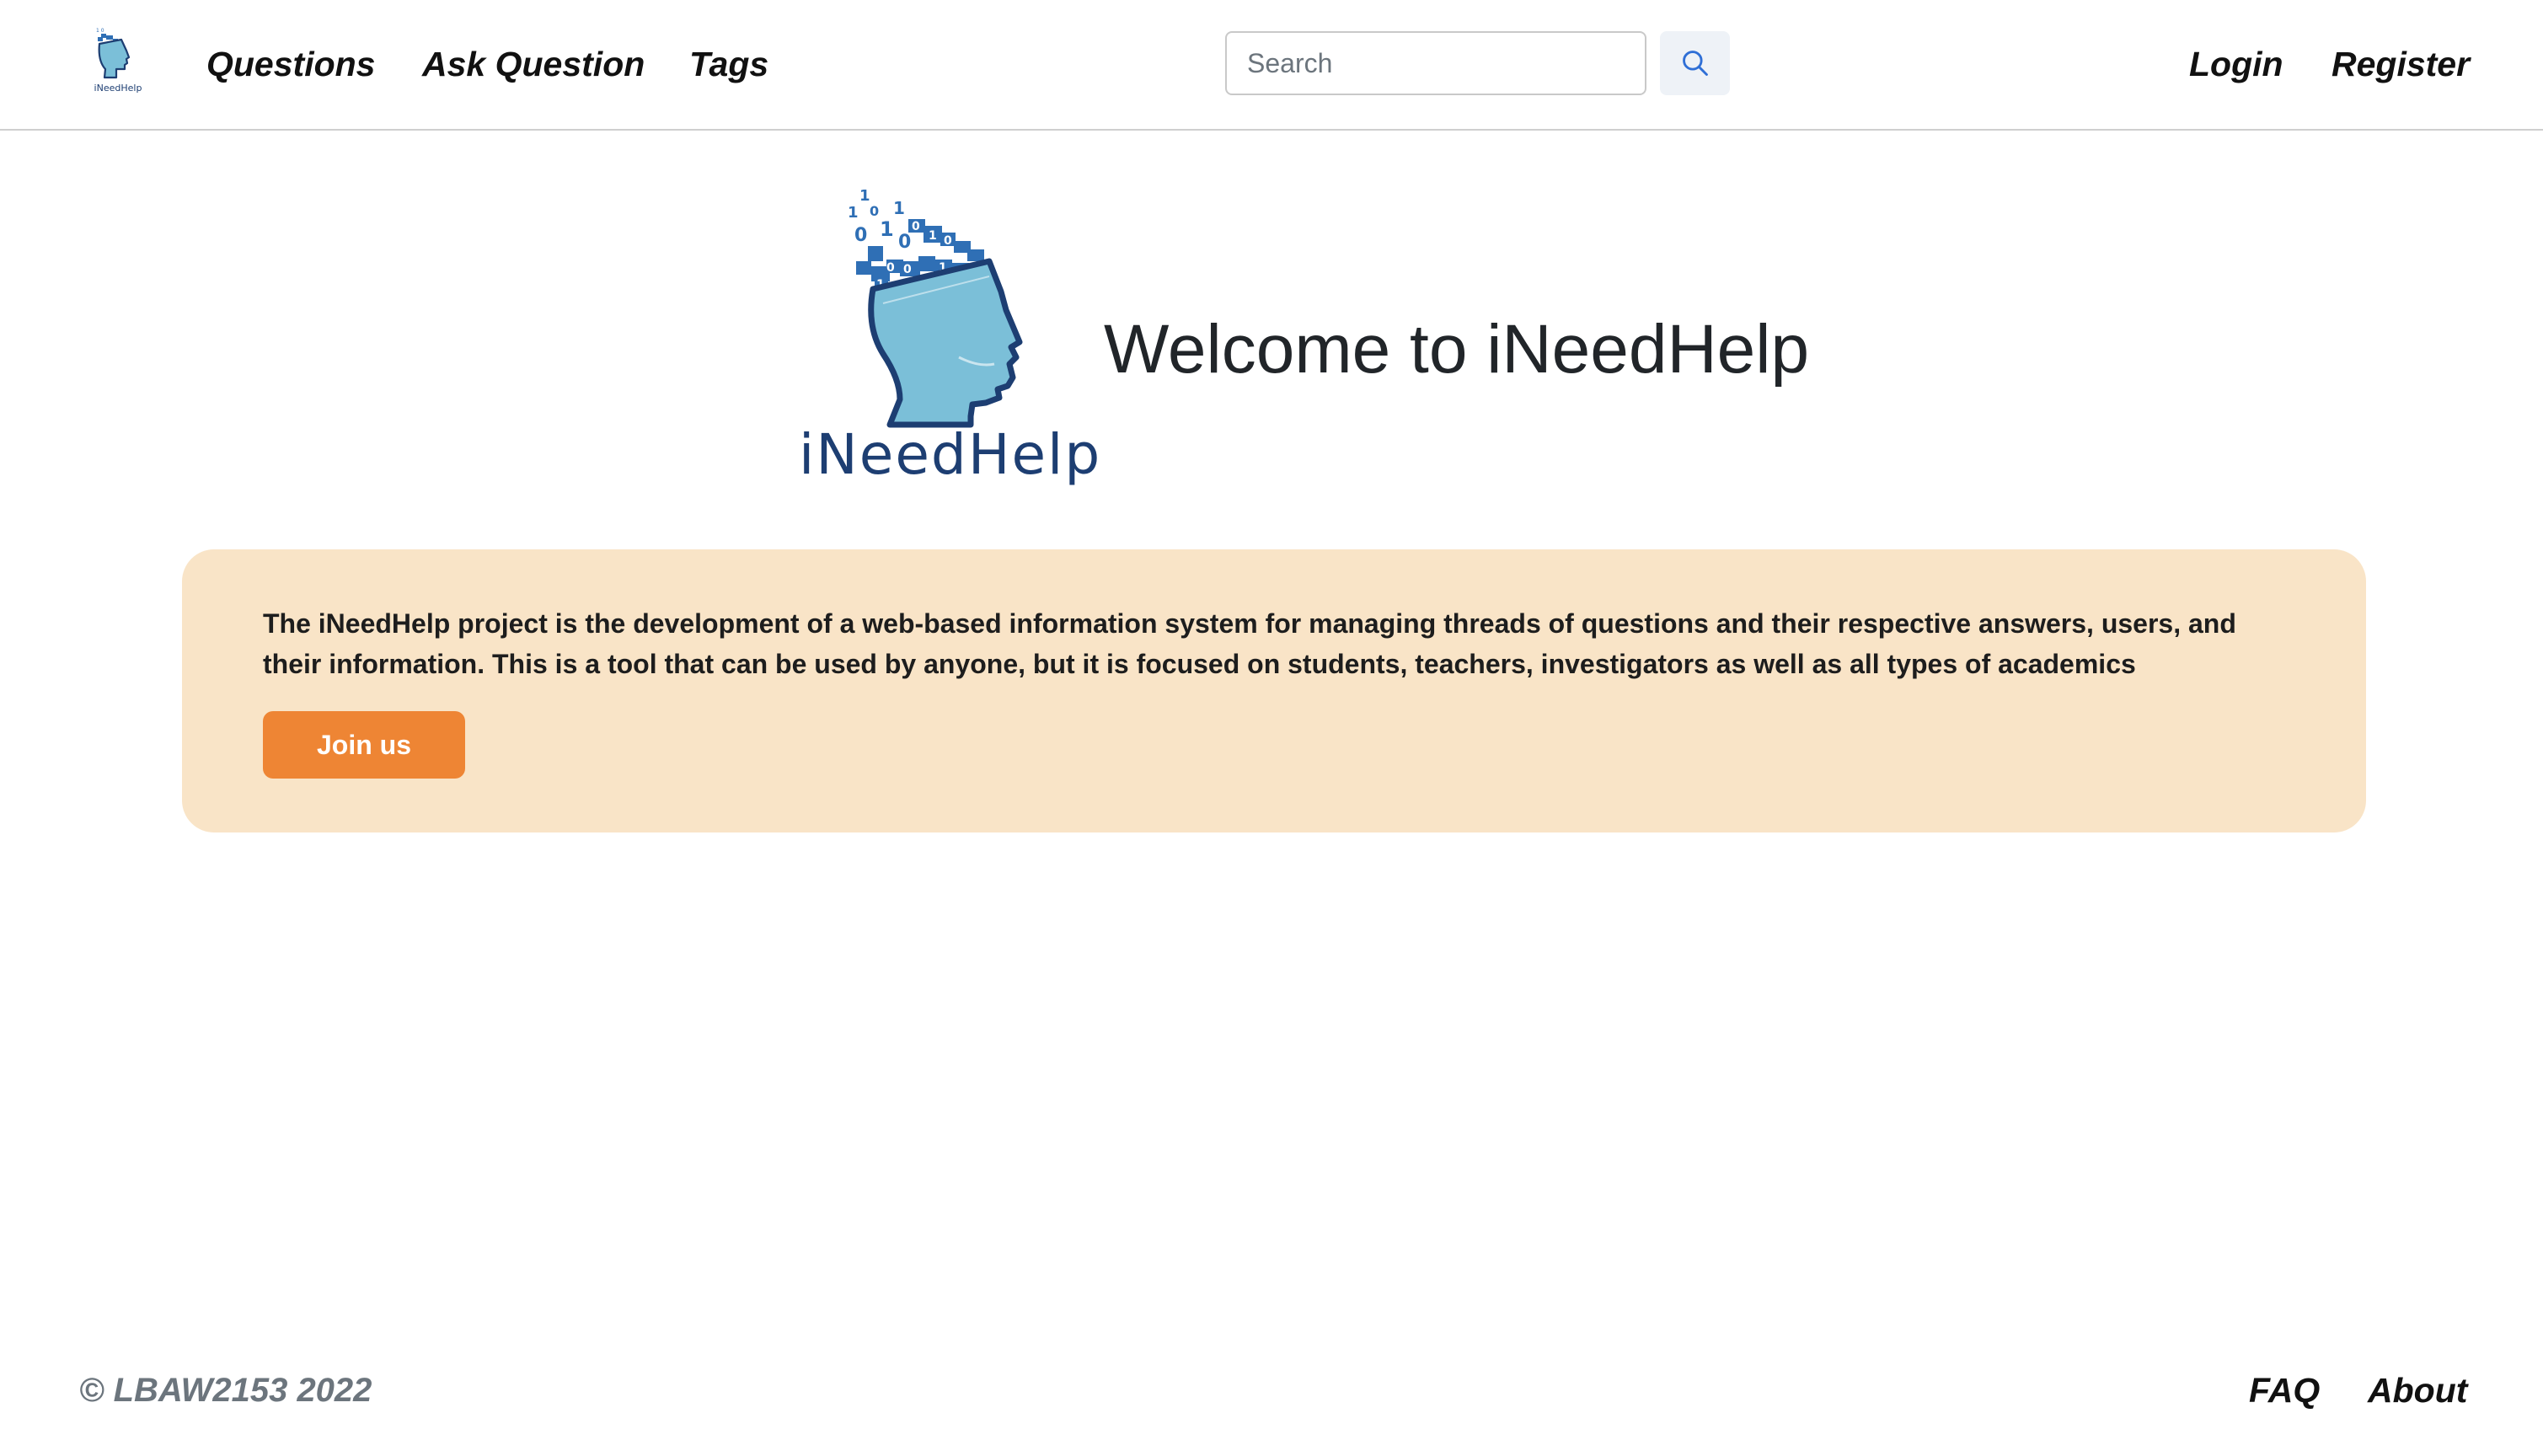 The height and width of the screenshot is (1456, 2543). What do you see at coordinates (118, 88) in the screenshot?
I see `brand-logo-text: iNeedHelp` at bounding box center [118, 88].